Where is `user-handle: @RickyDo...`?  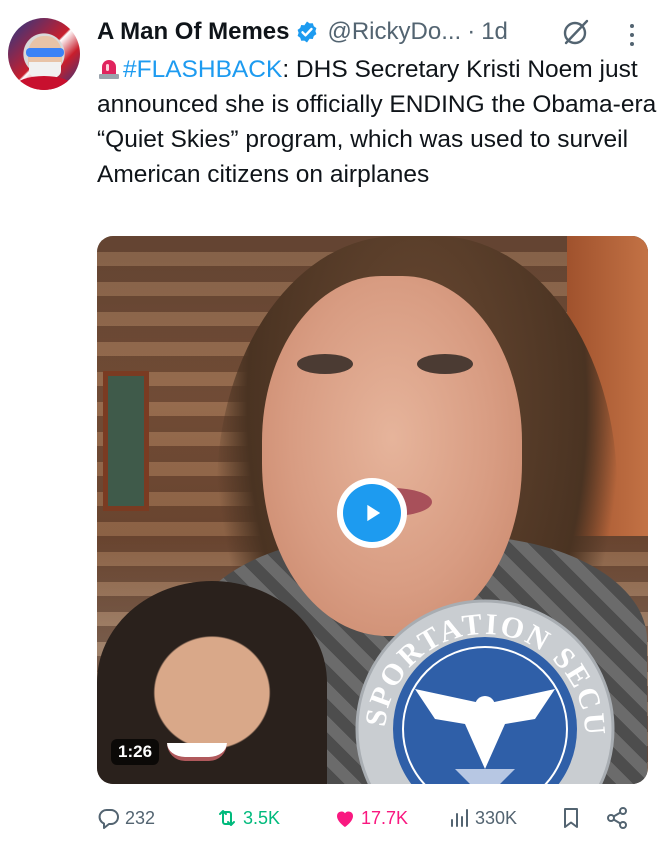
user-handle: @RickyDo... is located at coordinates (394, 32).